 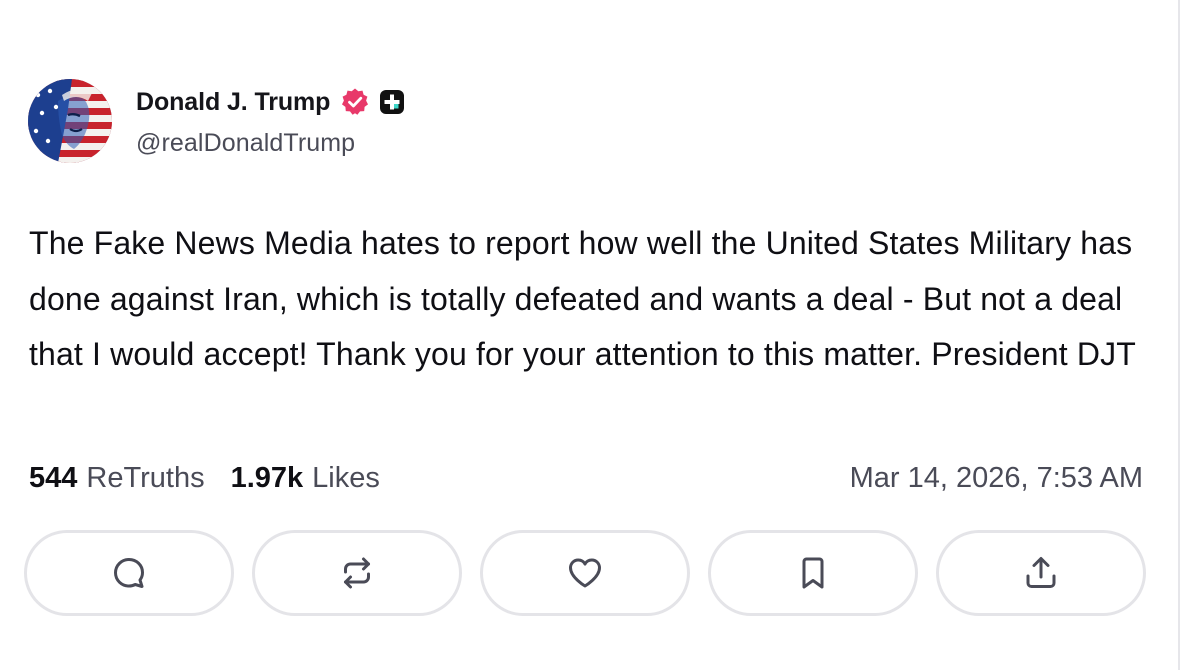 What do you see at coordinates (267, 478) in the screenshot?
I see `likes-count: 1.97k` at bounding box center [267, 478].